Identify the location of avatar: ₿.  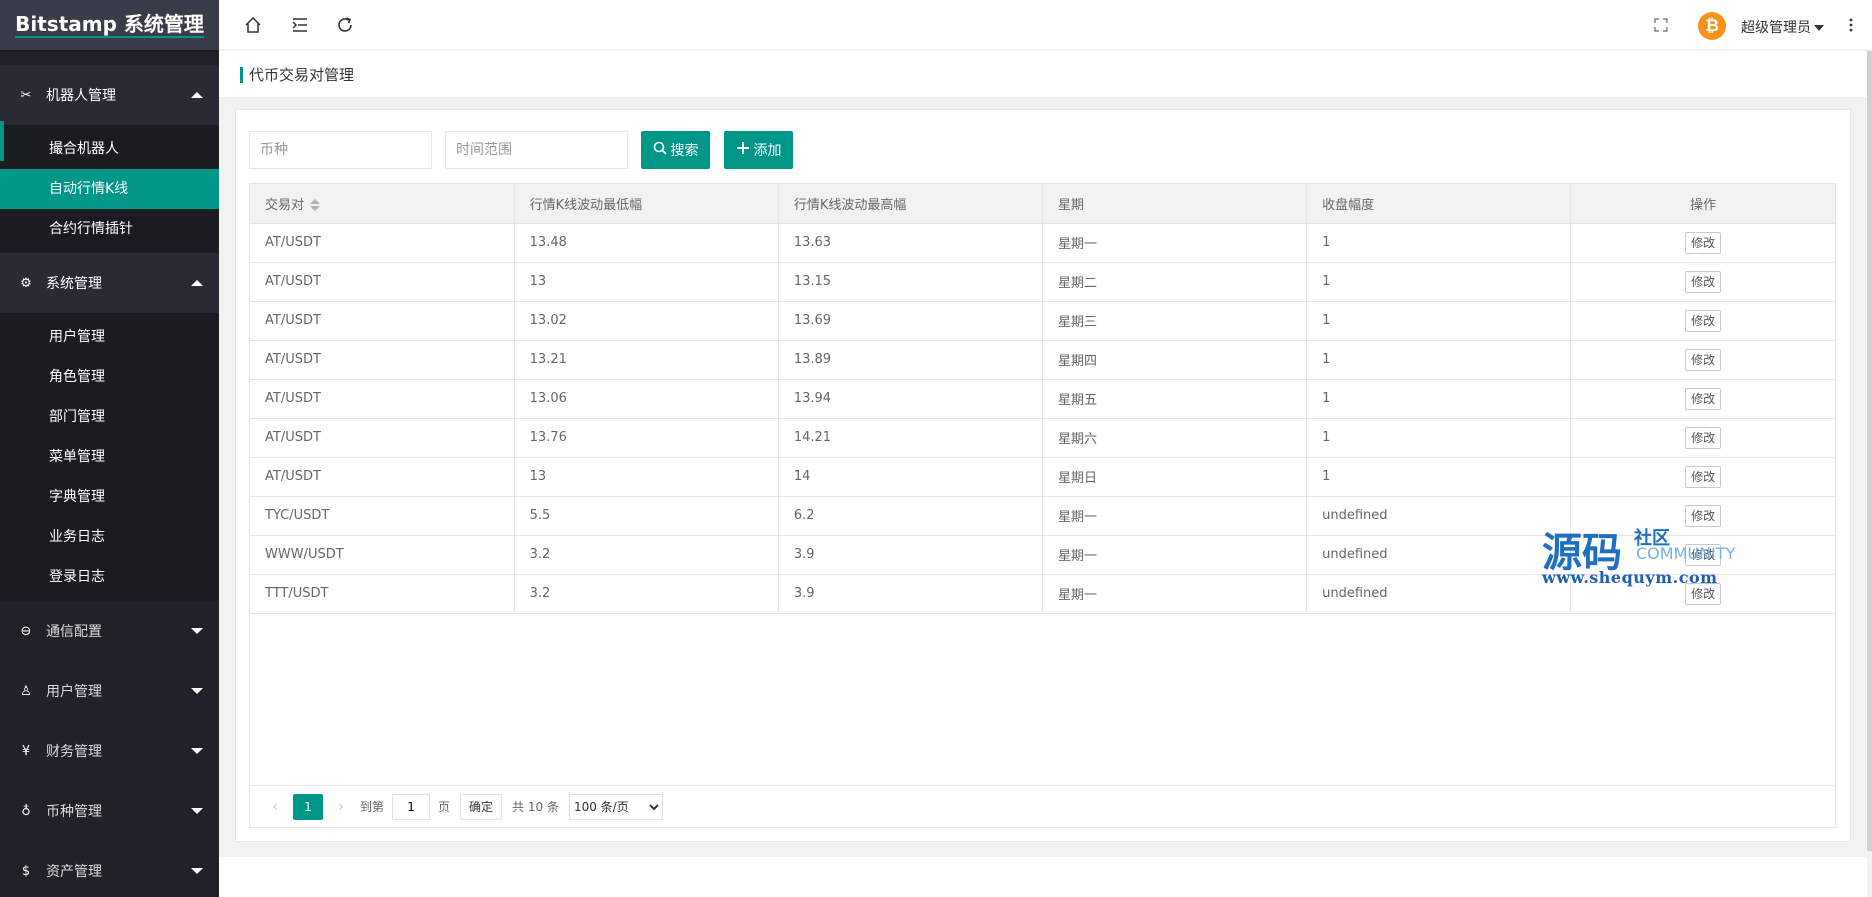
(1712, 26).